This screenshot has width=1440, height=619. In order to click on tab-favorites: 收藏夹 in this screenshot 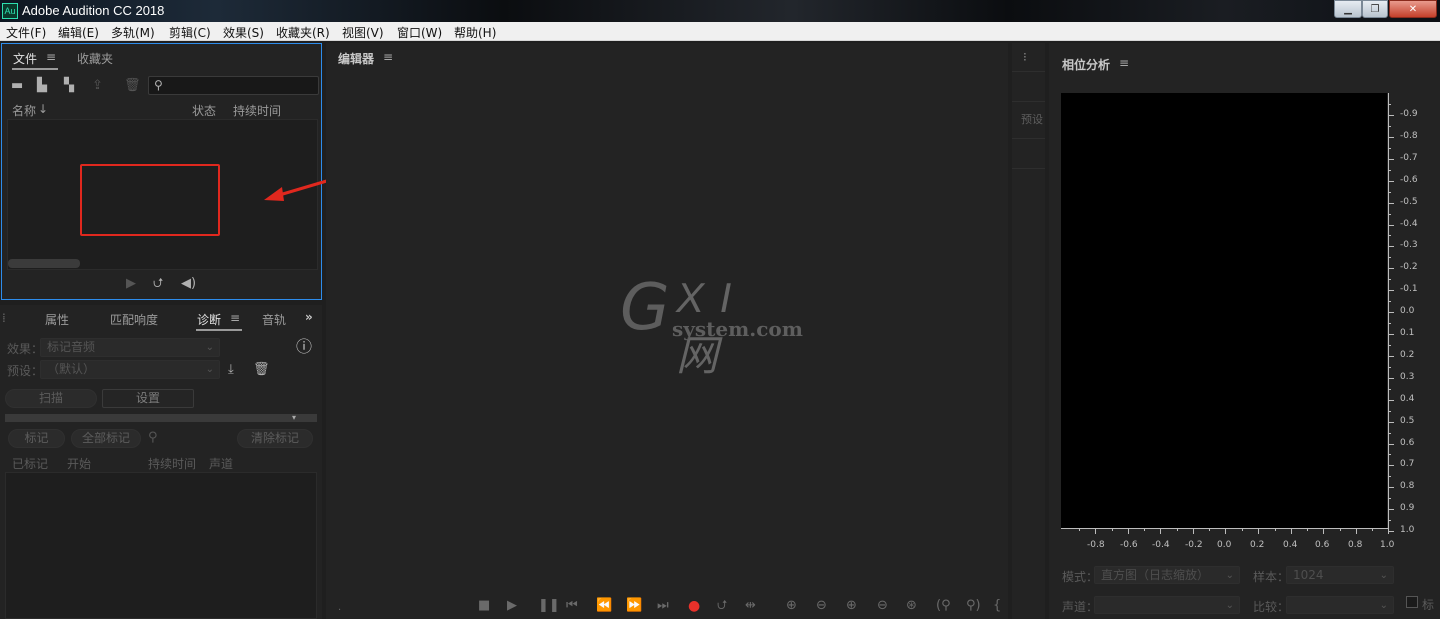, I will do `click(95, 58)`.